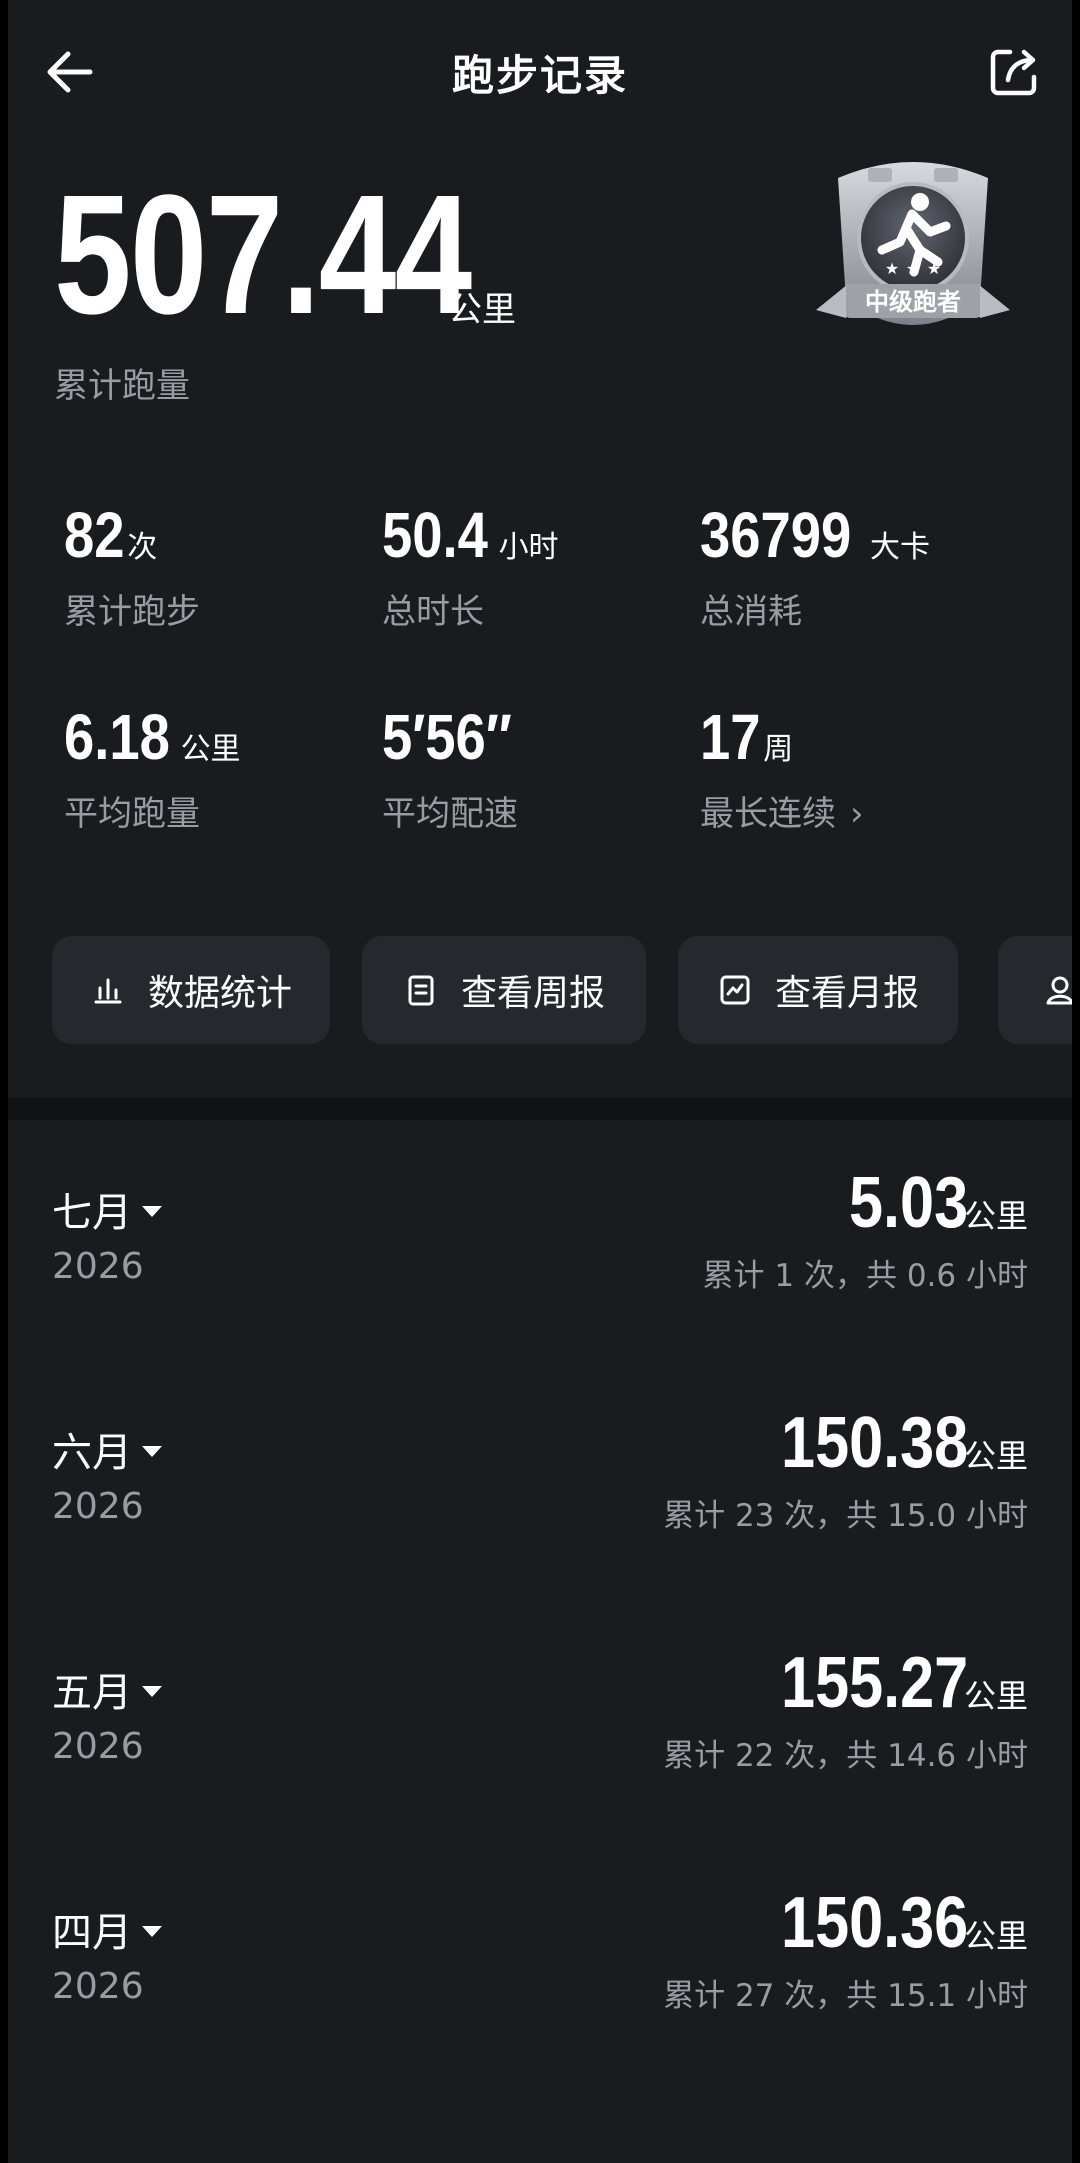 The height and width of the screenshot is (2163, 1080). Describe the element at coordinates (539, 75) in the screenshot. I see `page-title: 跑步记录` at that location.